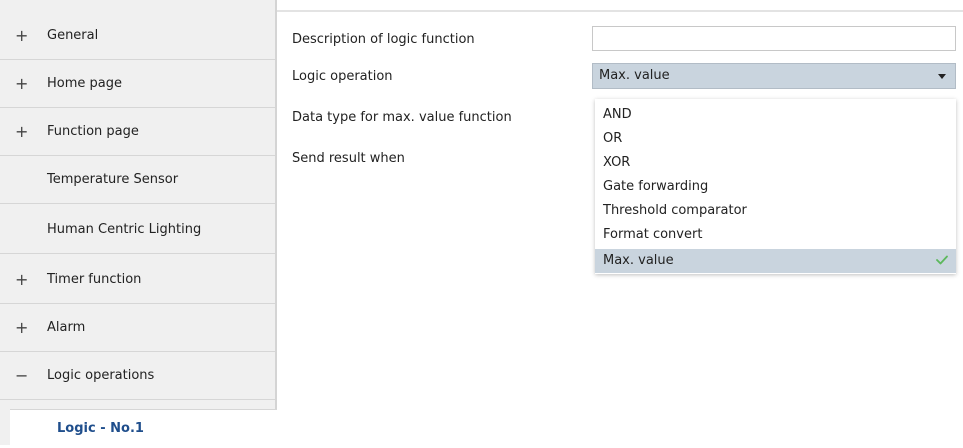 This screenshot has height=448, width=963. Describe the element at coordinates (774, 38) in the screenshot. I see `description-input` at that location.